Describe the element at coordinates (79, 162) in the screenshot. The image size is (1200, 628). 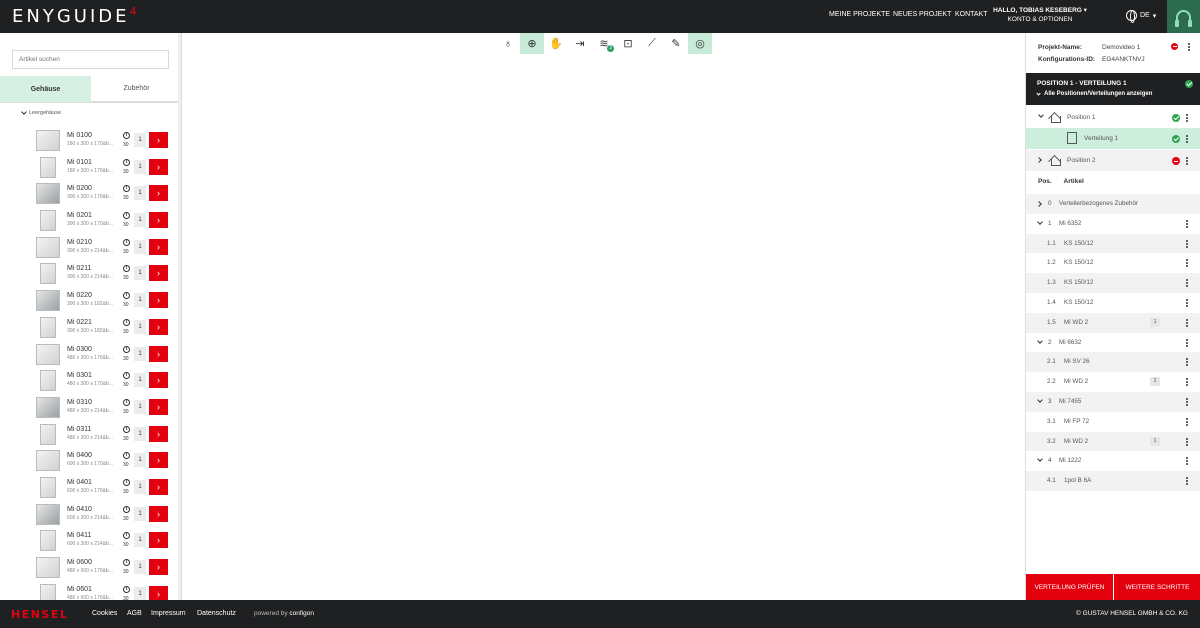
I see `product-name: Mi 0101` at that location.